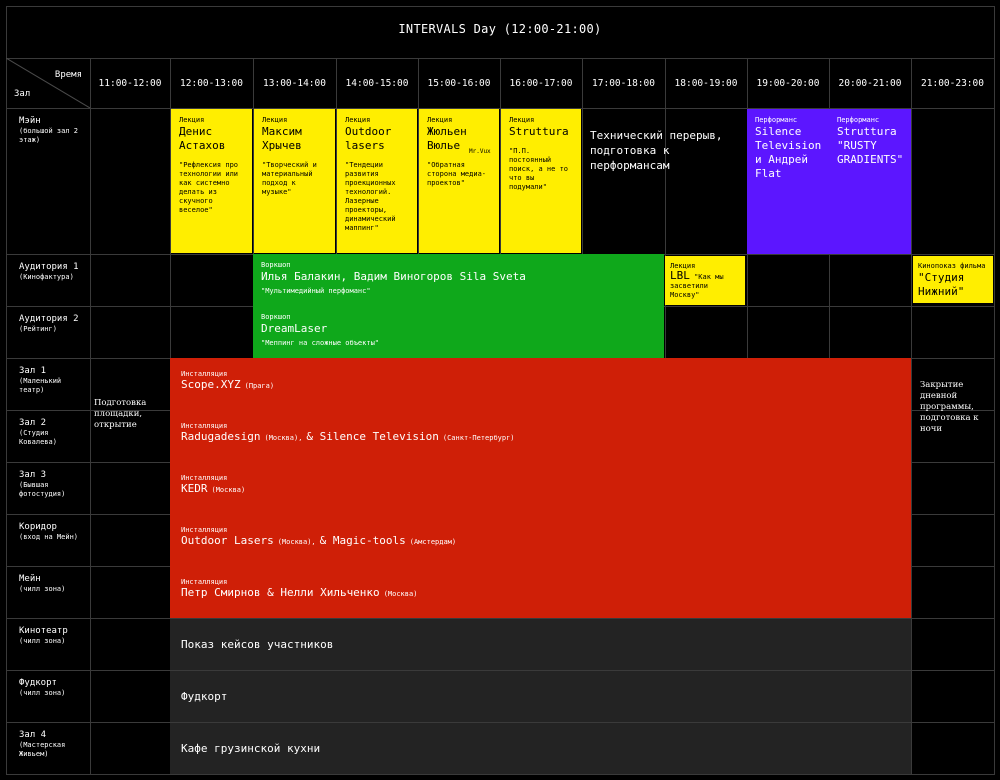 This screenshot has width=1000, height=780. Describe the element at coordinates (22, 94) in the screenshot. I see `hall-label: Зал` at that location.